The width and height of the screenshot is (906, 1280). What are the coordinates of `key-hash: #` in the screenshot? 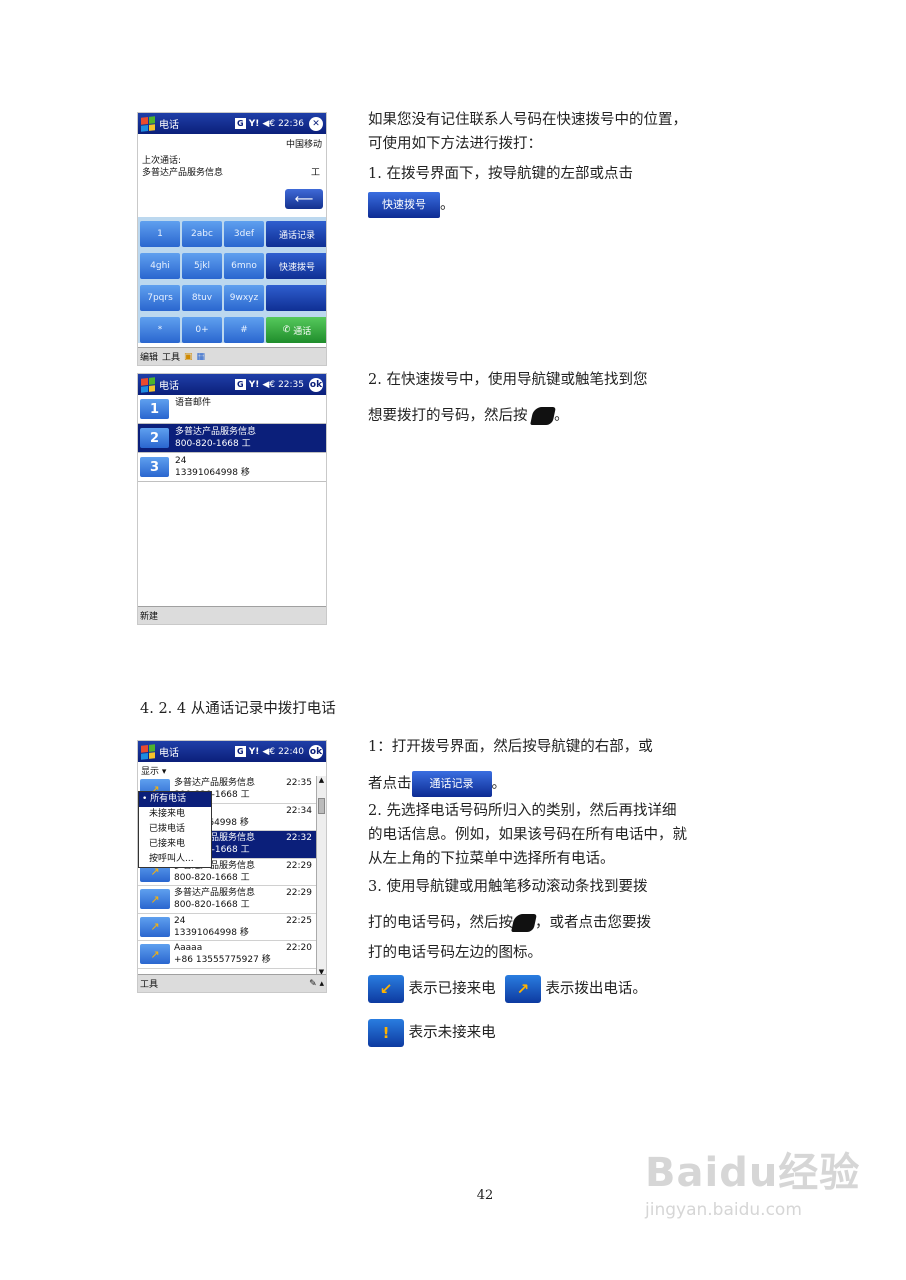 It's located at (244, 330).